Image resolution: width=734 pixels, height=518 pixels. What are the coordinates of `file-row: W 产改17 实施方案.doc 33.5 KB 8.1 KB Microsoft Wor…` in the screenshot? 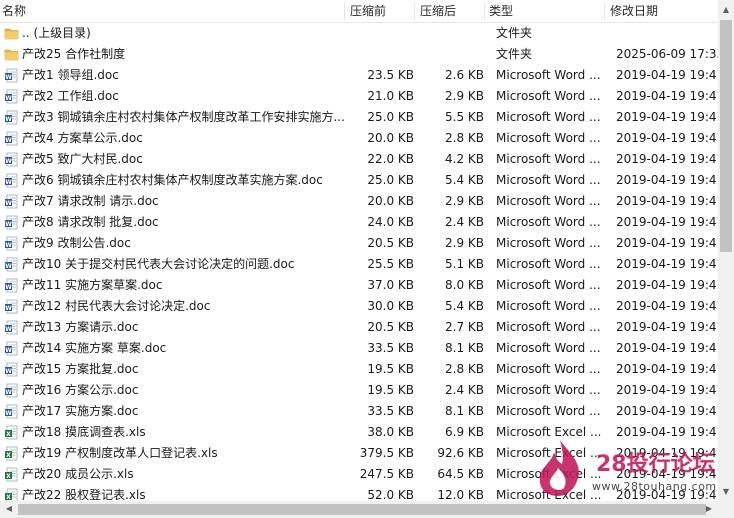 It's located at (359, 411).